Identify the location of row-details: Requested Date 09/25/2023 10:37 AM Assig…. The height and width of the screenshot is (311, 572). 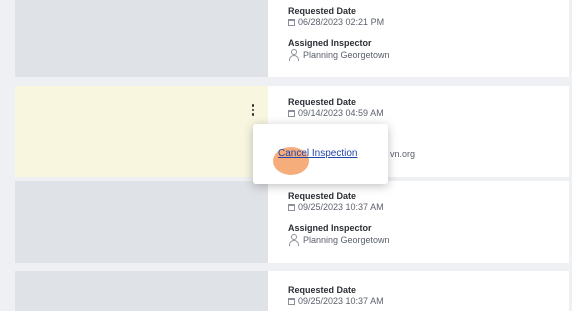
(418, 222).